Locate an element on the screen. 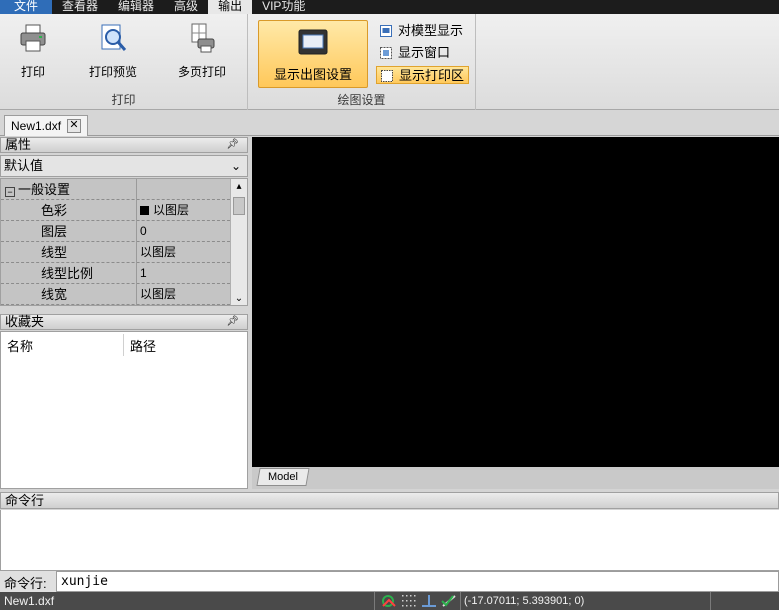  model-tab-label: Model is located at coordinates (283, 477).